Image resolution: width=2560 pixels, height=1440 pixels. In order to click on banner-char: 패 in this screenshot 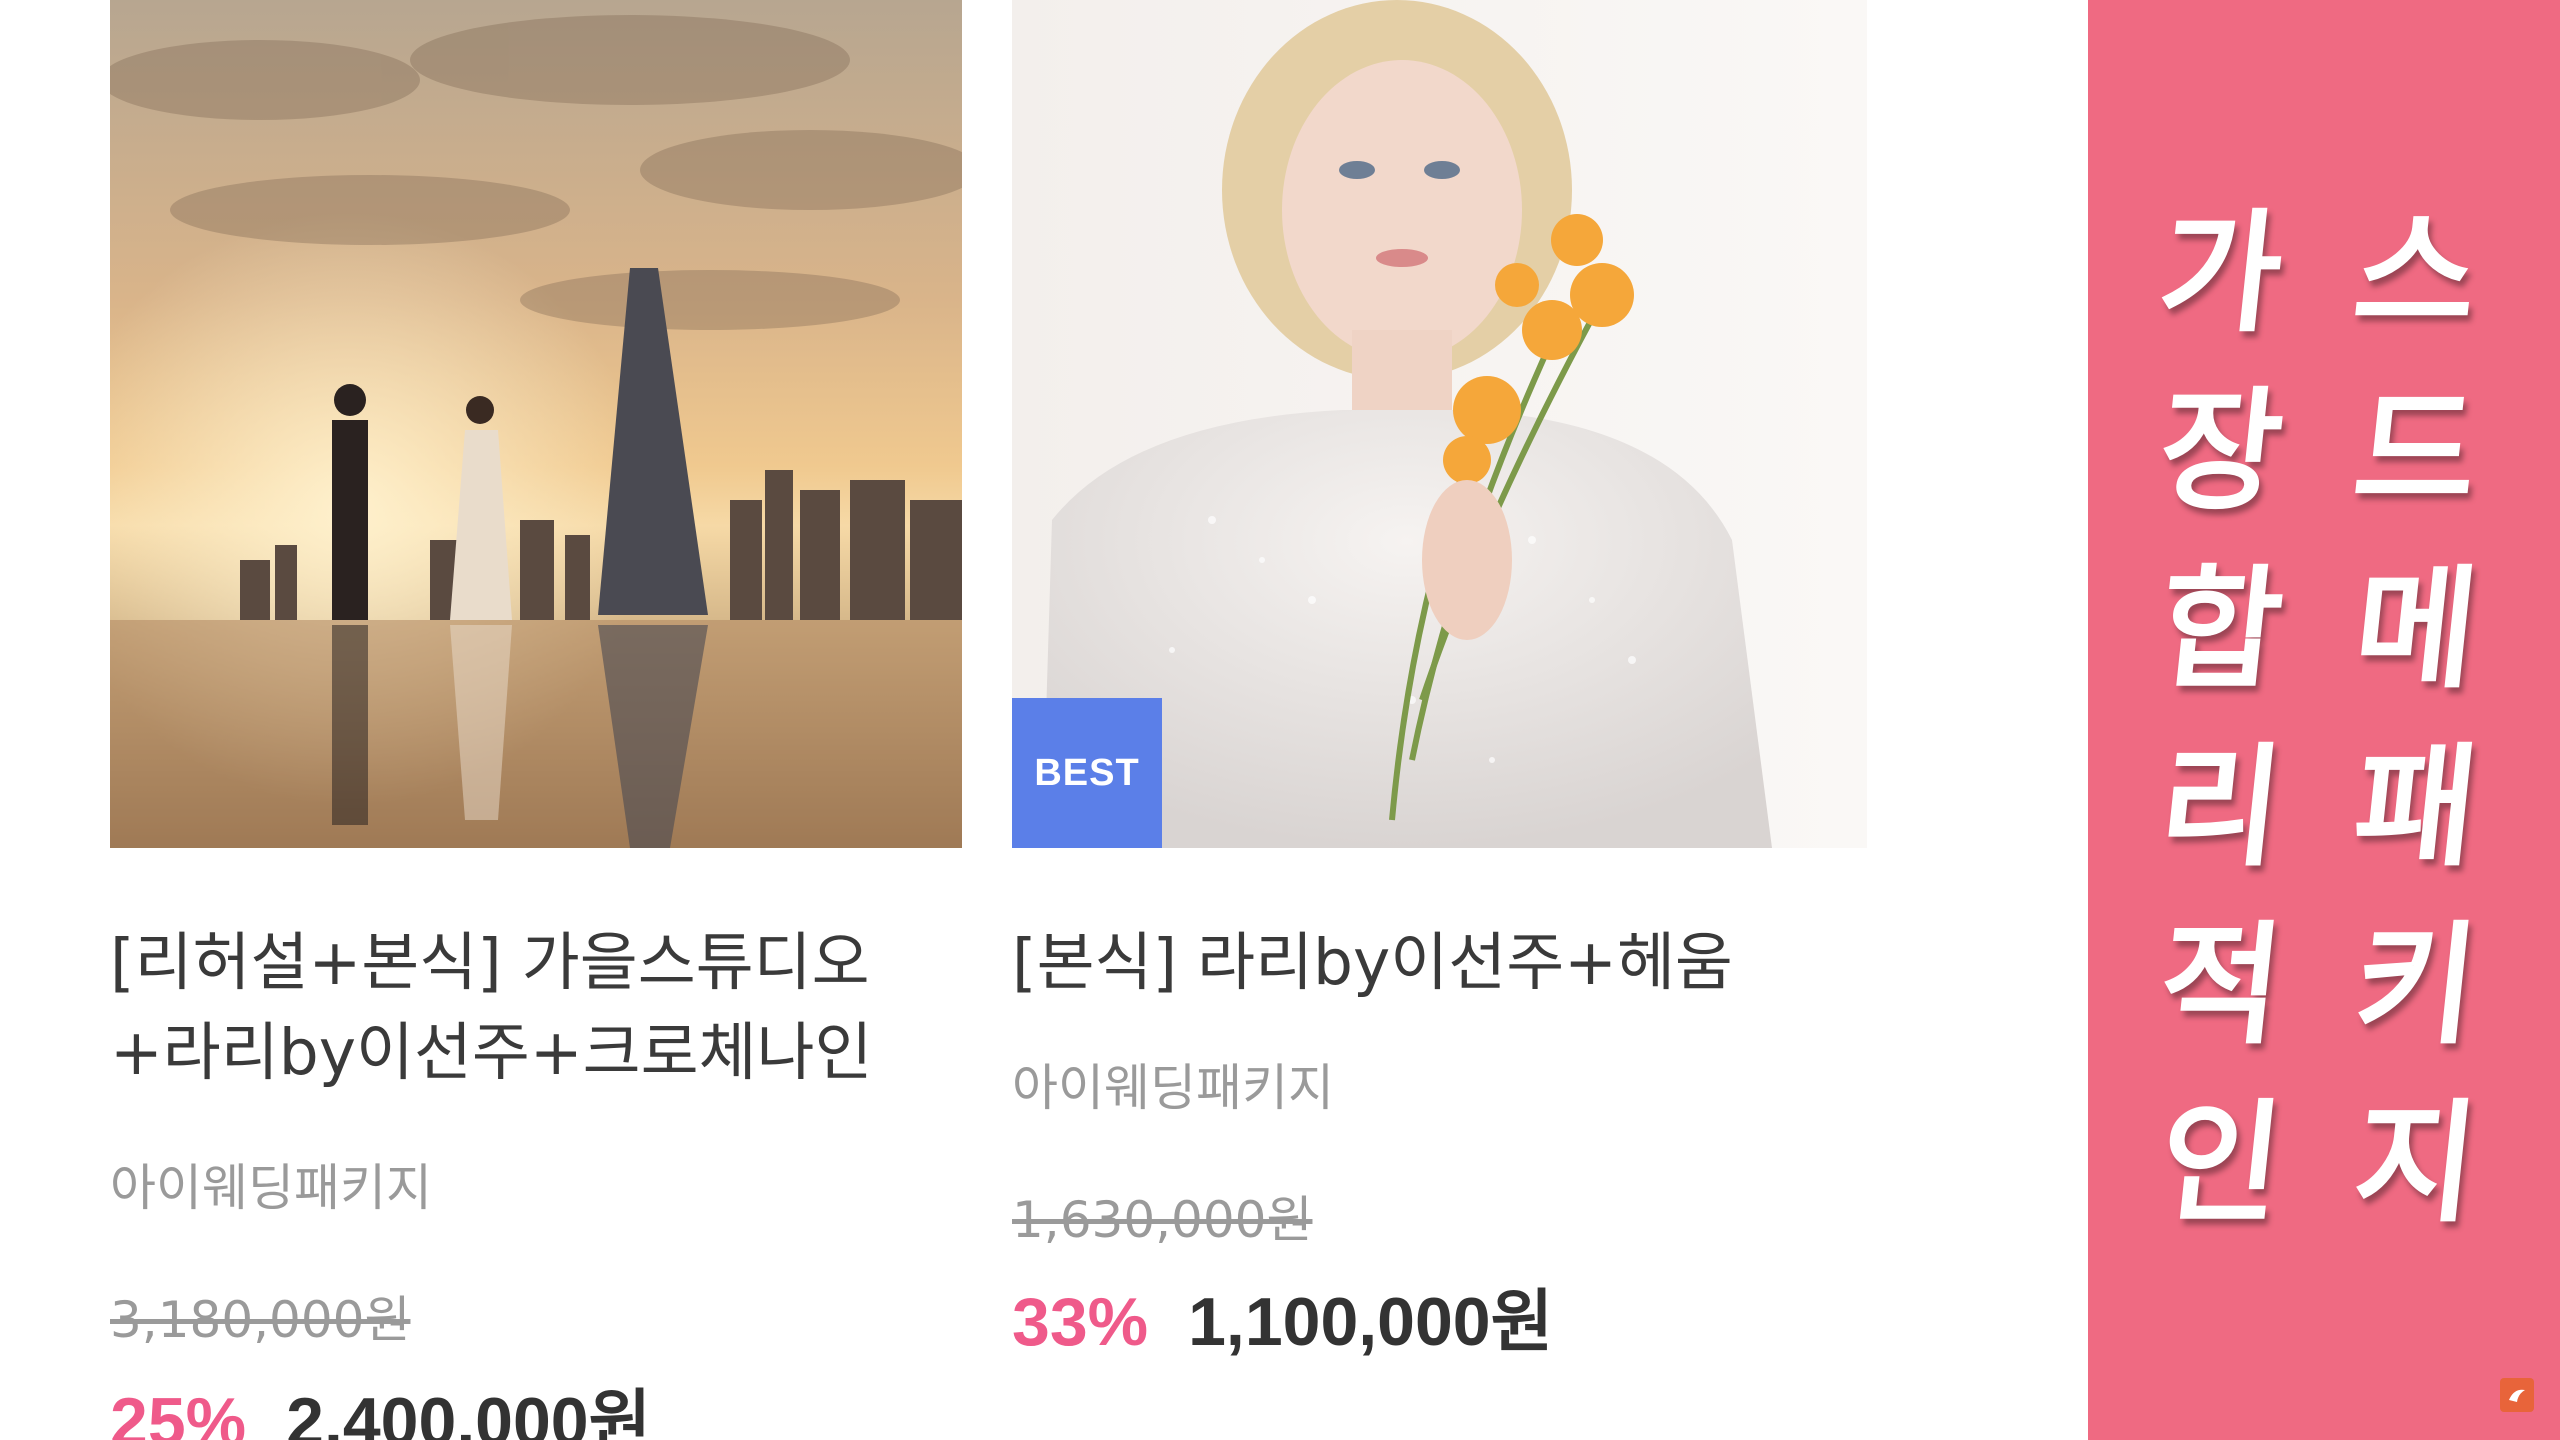, I will do `click(2415, 808)`.